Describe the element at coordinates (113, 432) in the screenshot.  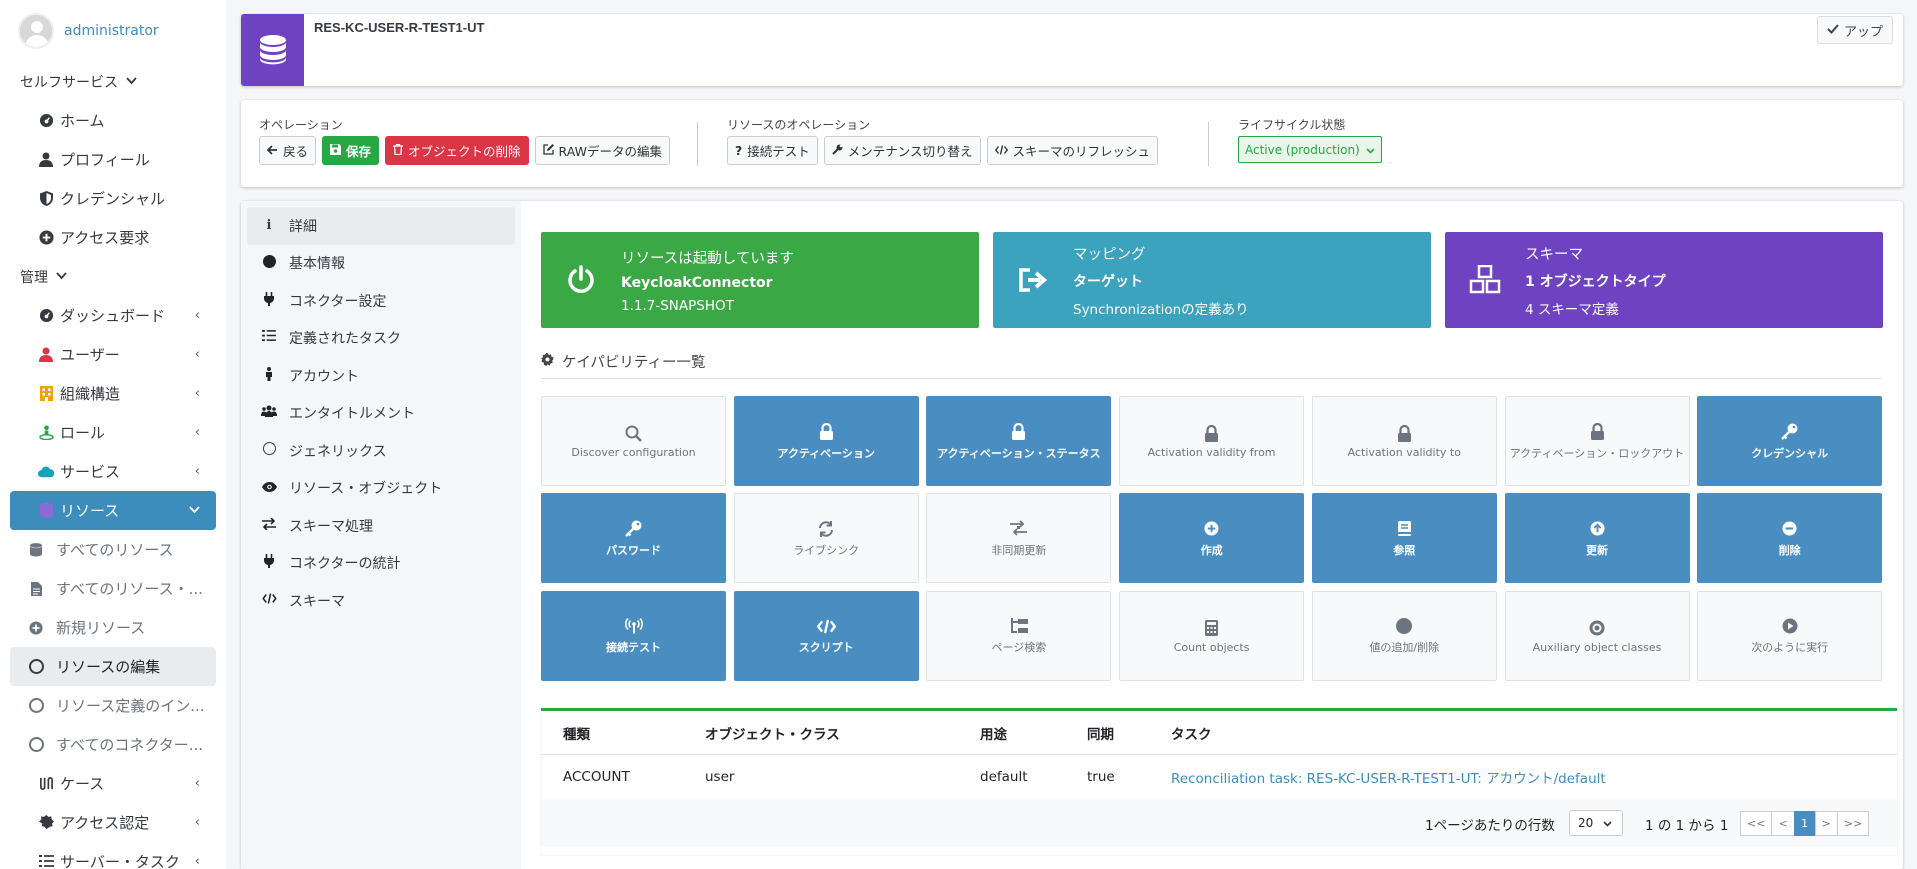
I see `nav-roles: ロール ‹` at that location.